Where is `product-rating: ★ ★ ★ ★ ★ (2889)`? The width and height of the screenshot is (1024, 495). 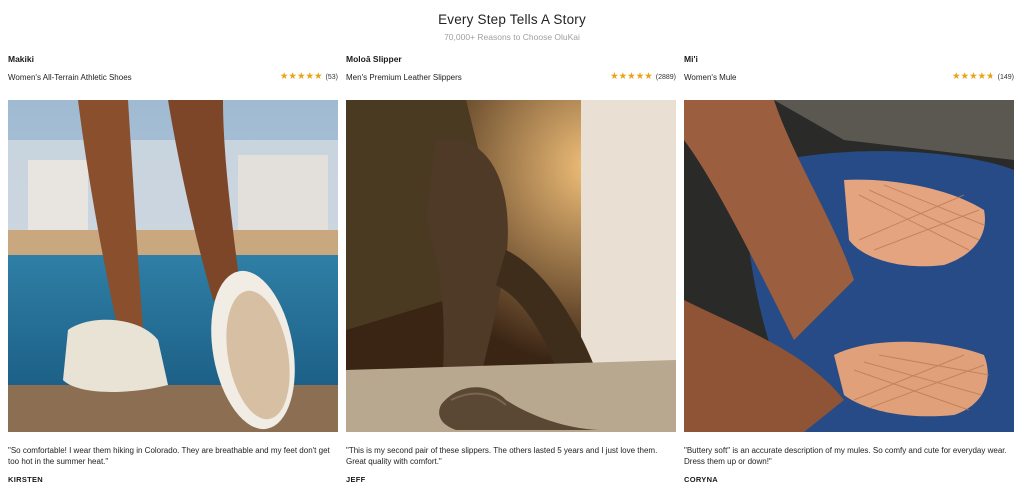
product-rating: ★ ★ ★ ★ ★ (2889) is located at coordinates (643, 77).